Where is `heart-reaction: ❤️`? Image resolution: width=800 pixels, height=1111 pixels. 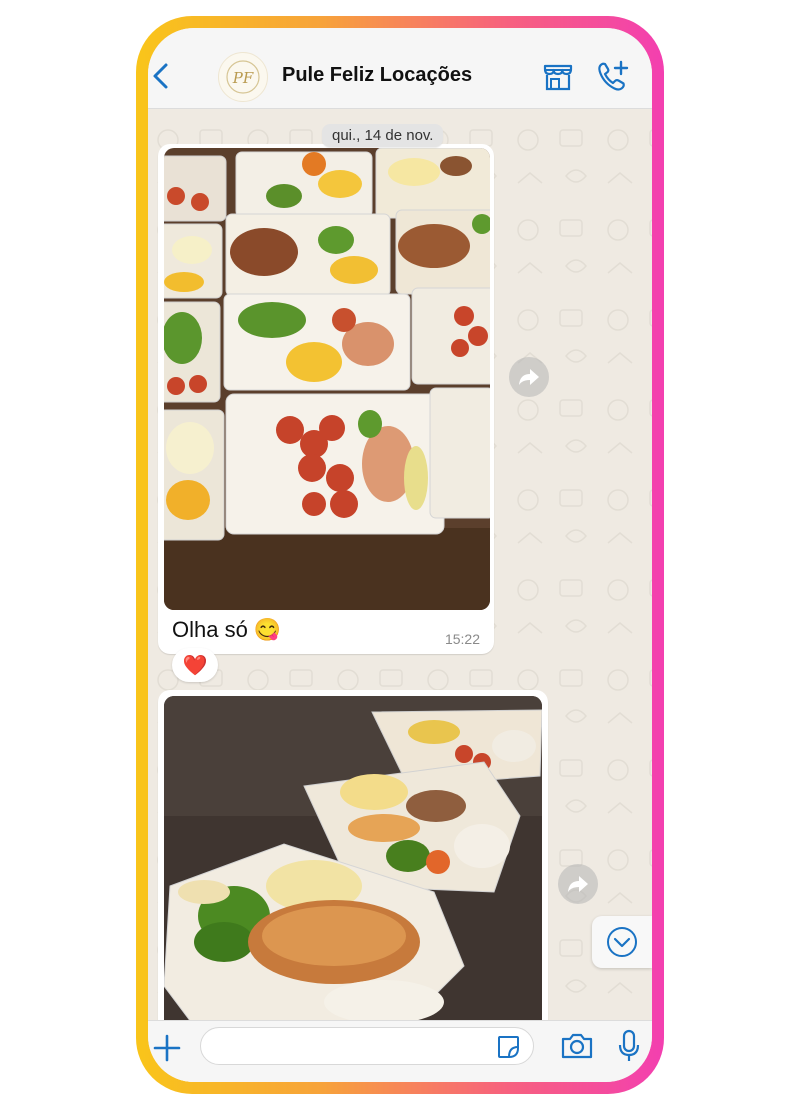 heart-reaction: ❤️ is located at coordinates (195, 665).